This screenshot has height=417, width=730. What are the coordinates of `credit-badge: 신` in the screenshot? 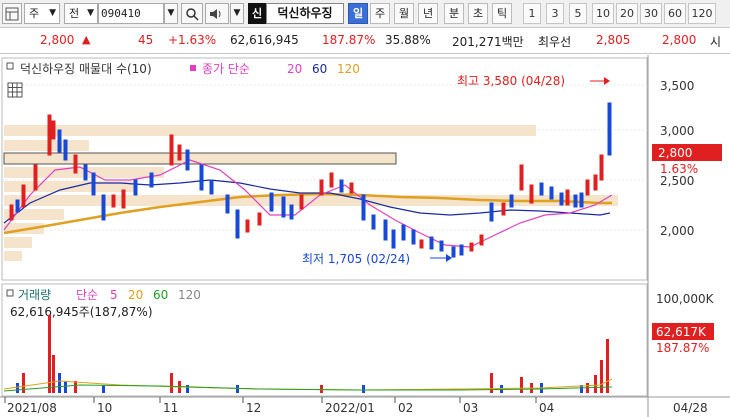 It's located at (257, 13).